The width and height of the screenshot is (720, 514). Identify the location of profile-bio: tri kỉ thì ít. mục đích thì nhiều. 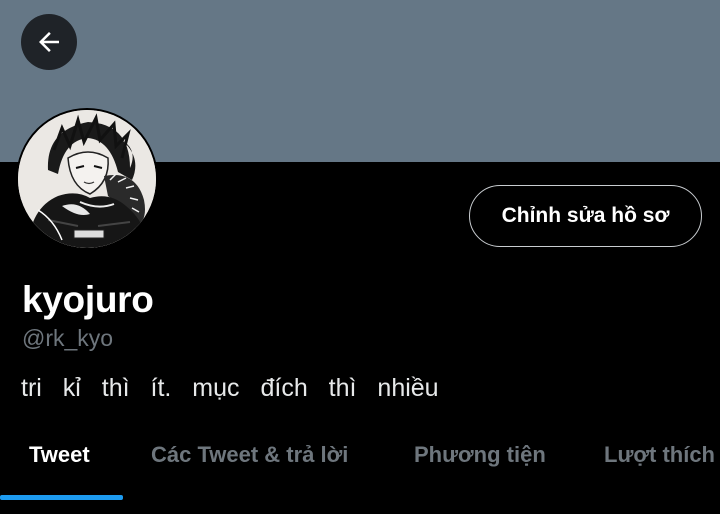
(230, 388).